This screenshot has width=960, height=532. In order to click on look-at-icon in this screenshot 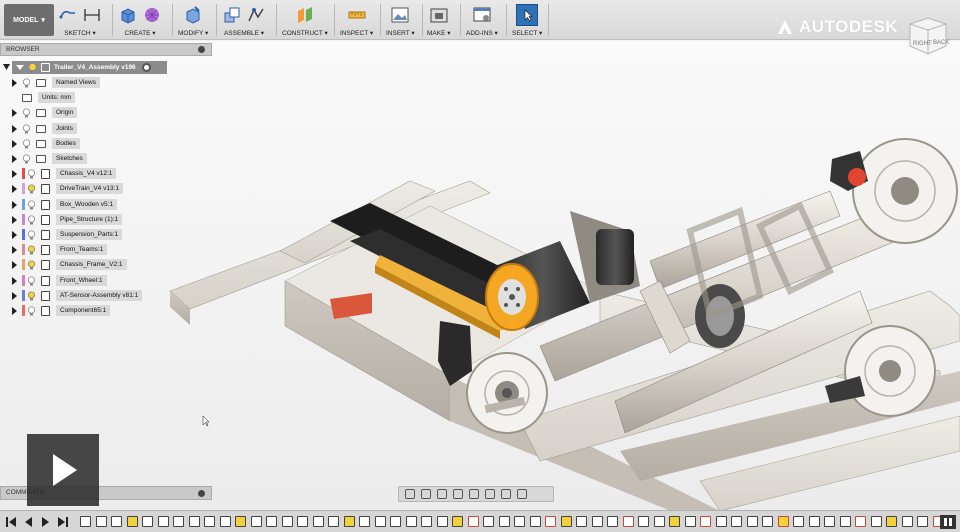, I will do `click(426, 494)`.